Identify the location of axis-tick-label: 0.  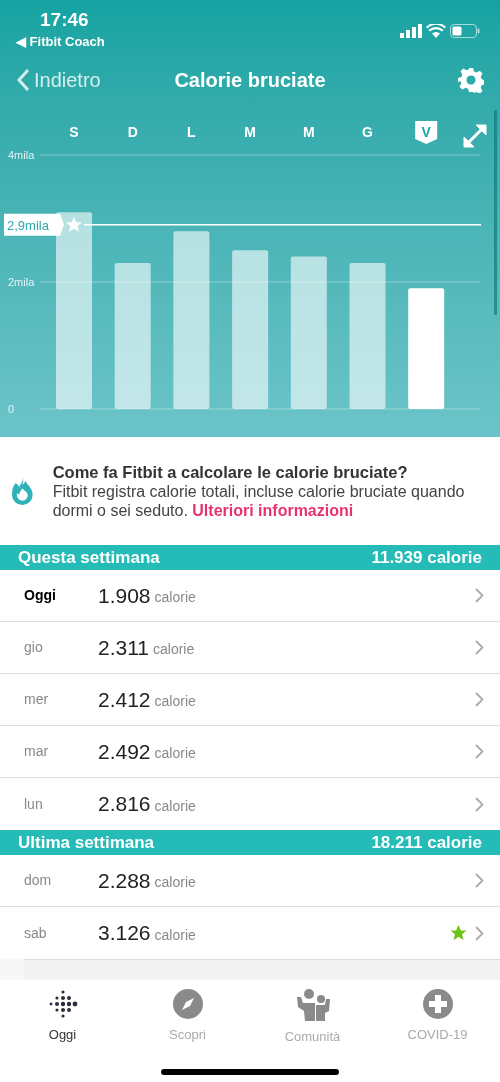
(11, 409).